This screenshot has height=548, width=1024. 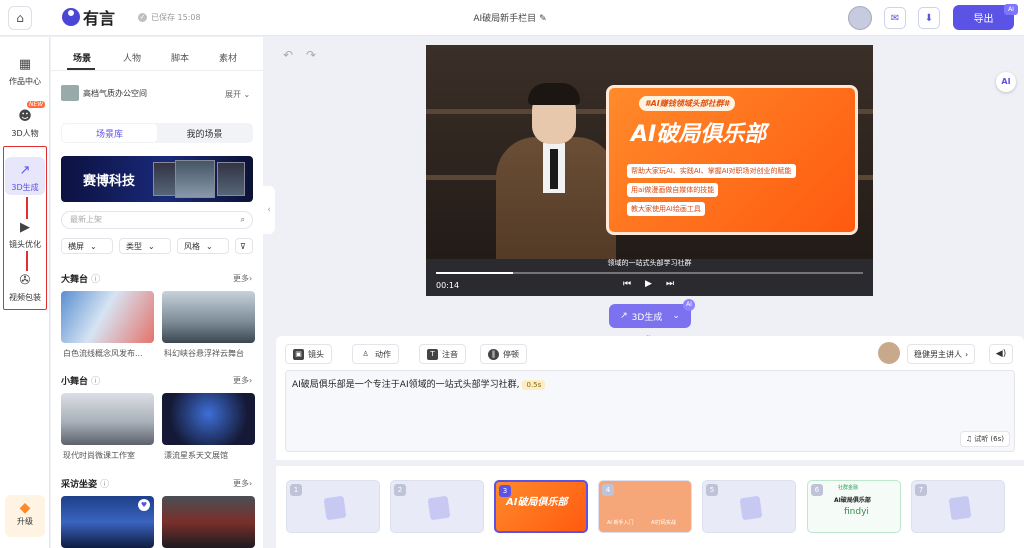 I want to click on redo-button: ↷, so click(x=311, y=55).